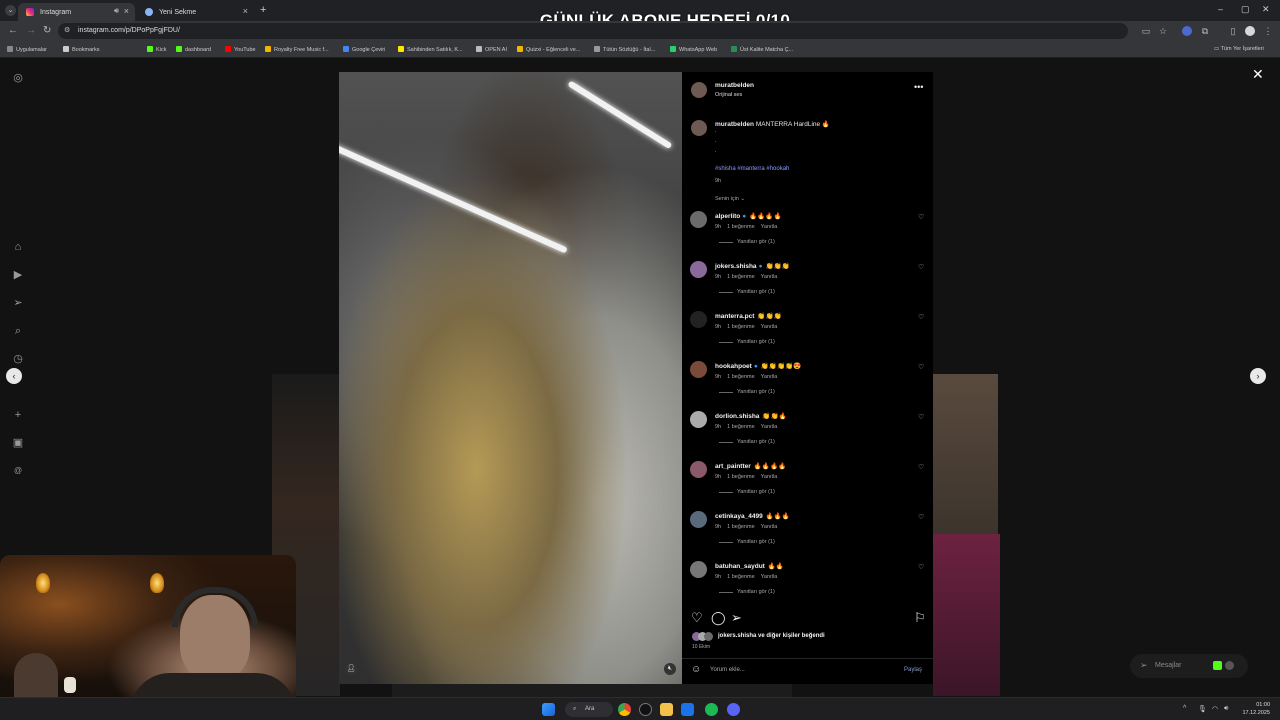 The image size is (1280, 720). I want to click on bookmark-item: Kick, so click(156, 49).